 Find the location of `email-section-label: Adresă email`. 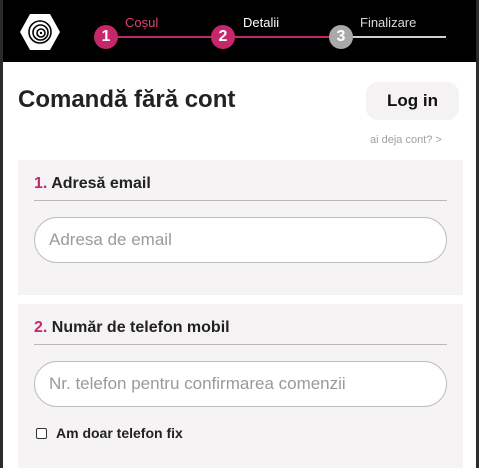

email-section-label: Adresă email is located at coordinates (101, 183).